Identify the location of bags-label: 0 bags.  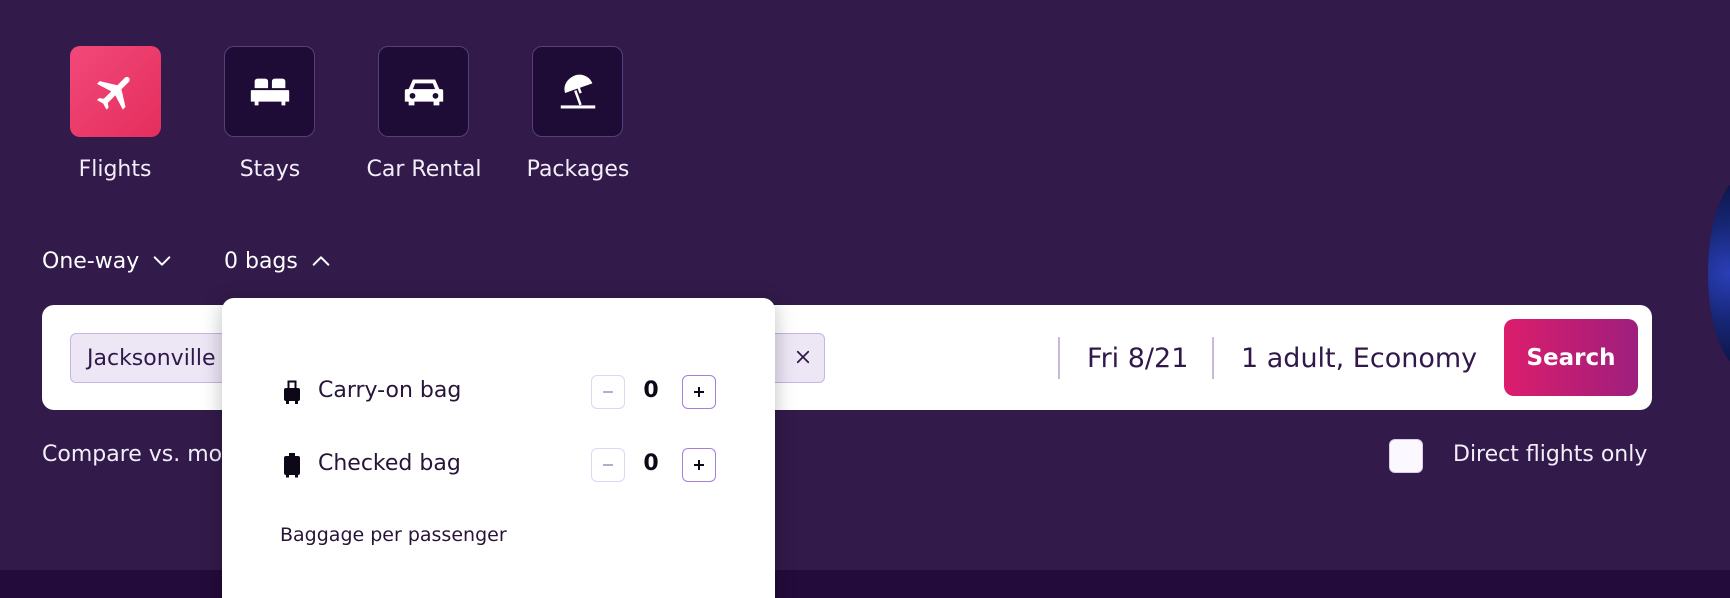
(261, 261).